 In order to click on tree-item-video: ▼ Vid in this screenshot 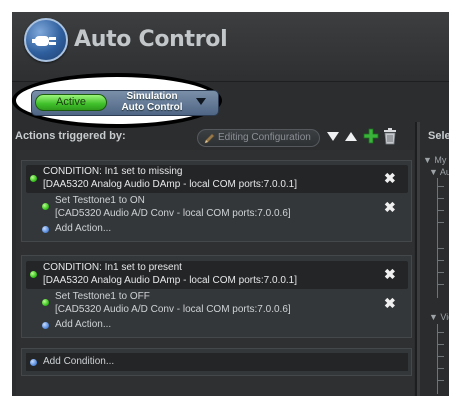, I will do `click(439, 317)`.